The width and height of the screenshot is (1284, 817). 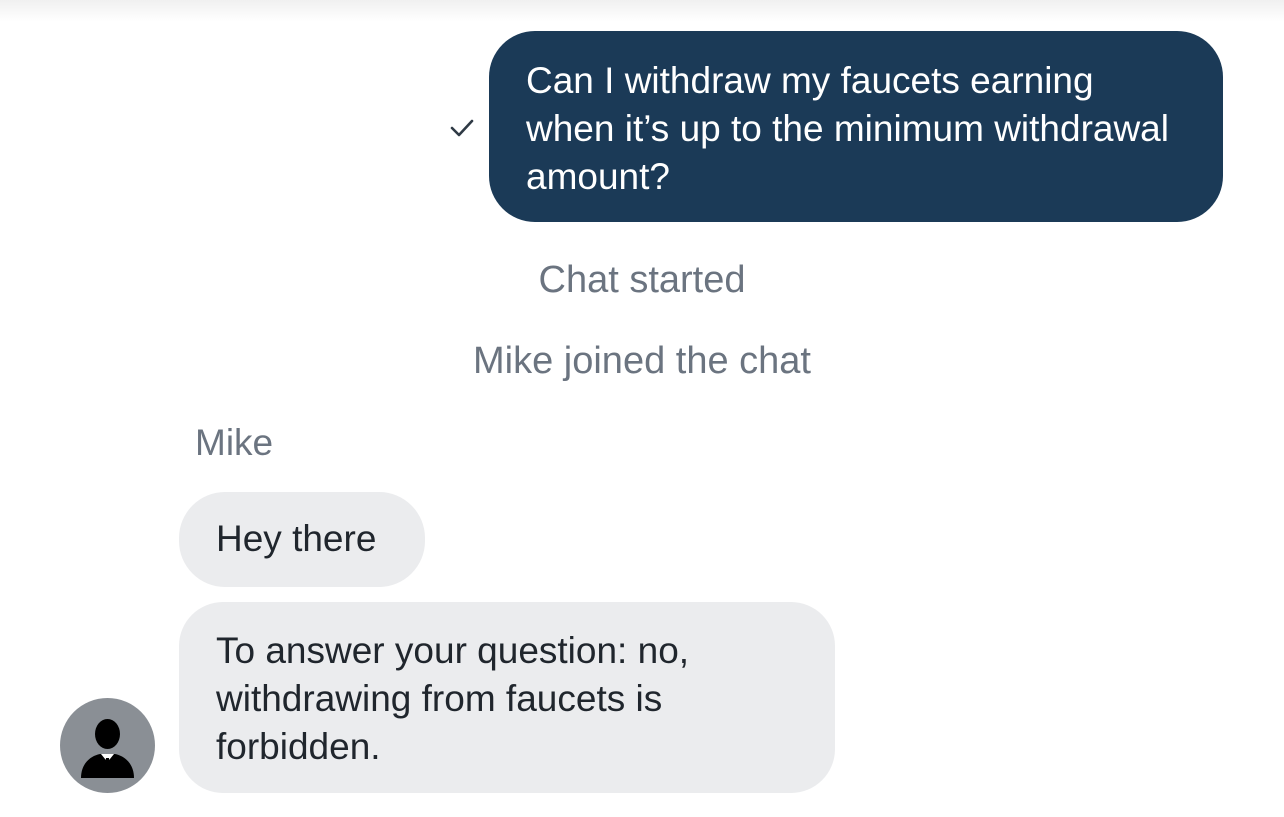 I want to click on agent-joined-notice: Mike joined the chat, so click(x=642, y=361).